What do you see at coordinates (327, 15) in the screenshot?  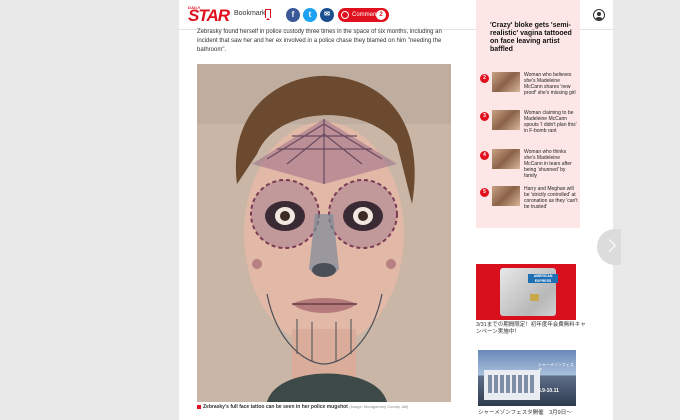 I see `email-share-icon: ✉` at bounding box center [327, 15].